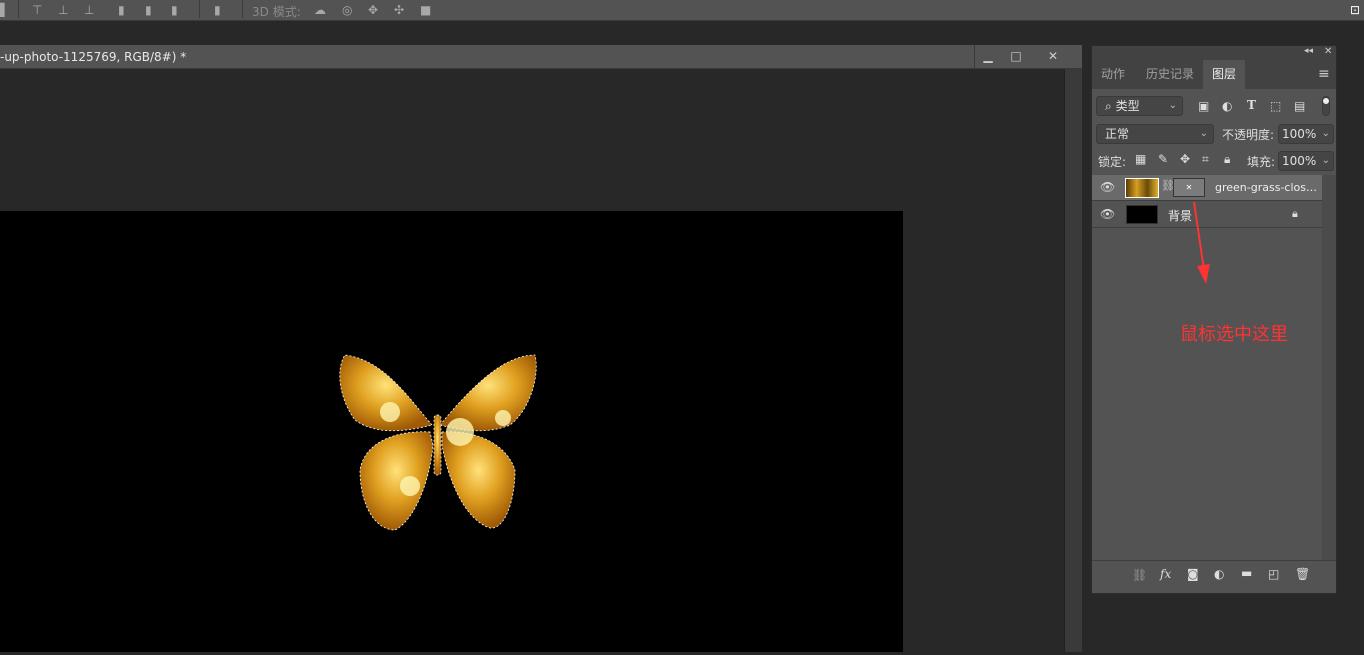 The height and width of the screenshot is (655, 1364). What do you see at coordinates (1261, 162) in the screenshot?
I see `fill-label: 填充:` at bounding box center [1261, 162].